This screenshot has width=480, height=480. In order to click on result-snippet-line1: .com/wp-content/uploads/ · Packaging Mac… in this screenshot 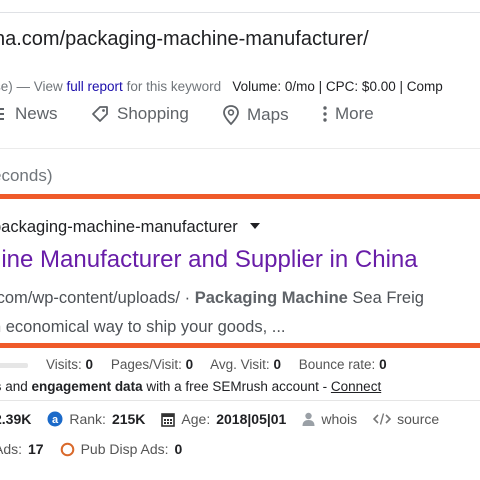, I will do `click(212, 298)`.